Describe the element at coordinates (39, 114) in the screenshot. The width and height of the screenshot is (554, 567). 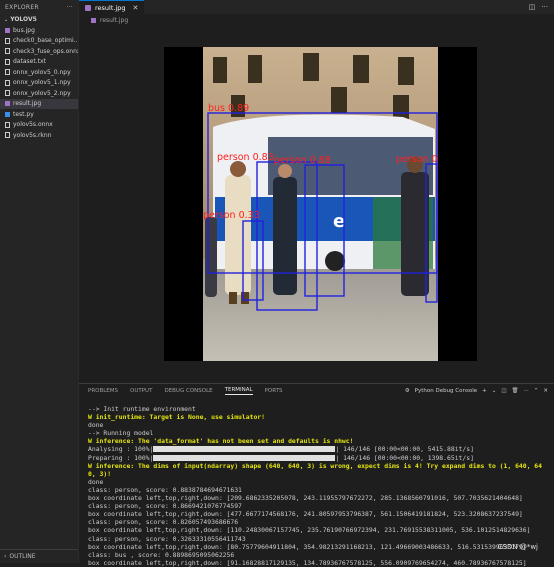
I see `file-item: test.py` at that location.